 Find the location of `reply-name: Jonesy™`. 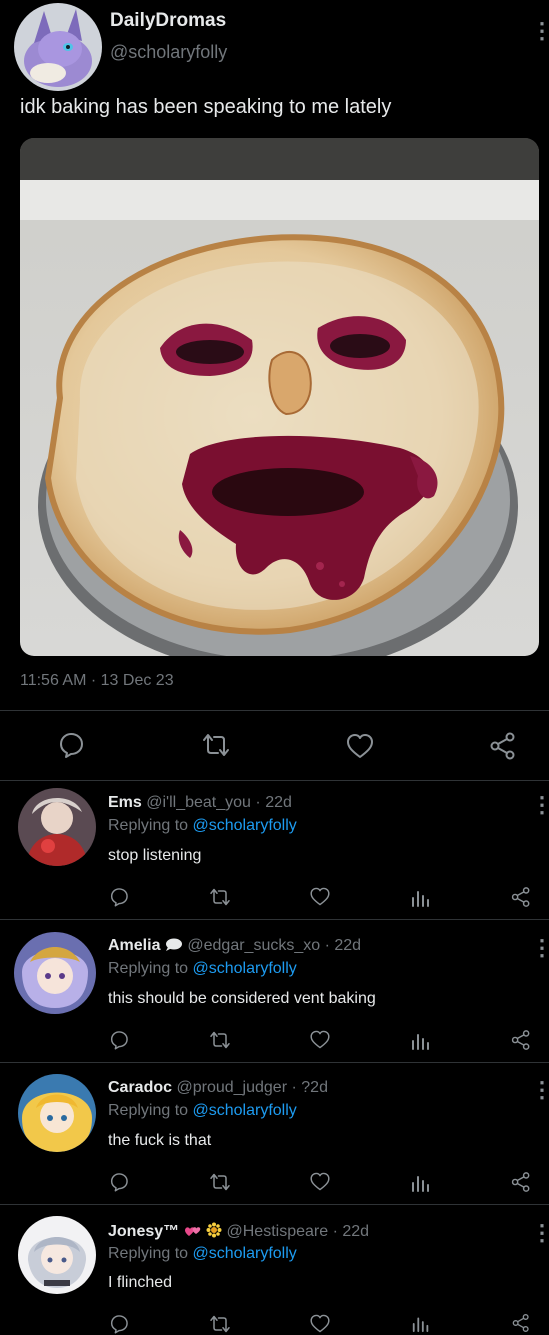

reply-name: Jonesy™ is located at coordinates (143, 1231).